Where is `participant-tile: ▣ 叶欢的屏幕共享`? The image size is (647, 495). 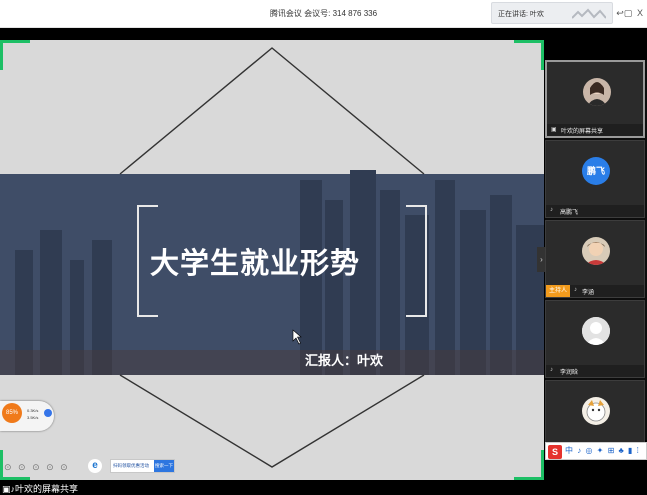
participant-tile: ▣ 叶欢的屏幕共享 is located at coordinates (595, 99).